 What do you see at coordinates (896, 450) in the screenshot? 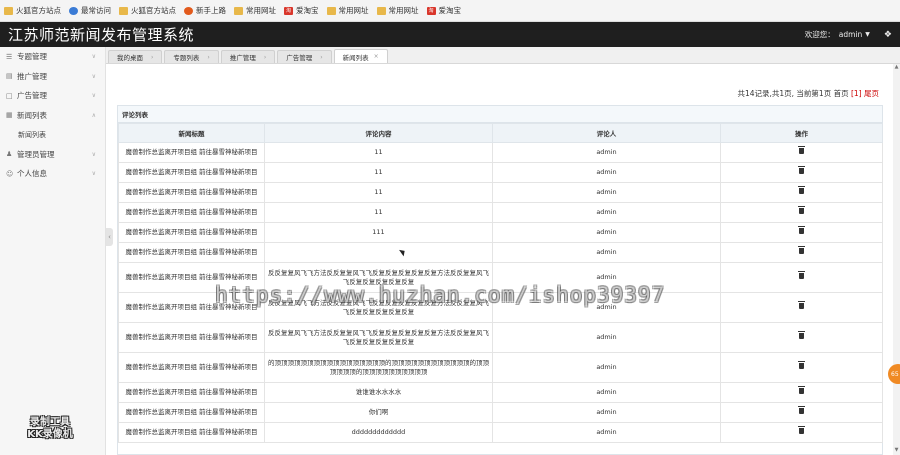
I see `scroll-down-icon: ▼` at bounding box center [896, 450].